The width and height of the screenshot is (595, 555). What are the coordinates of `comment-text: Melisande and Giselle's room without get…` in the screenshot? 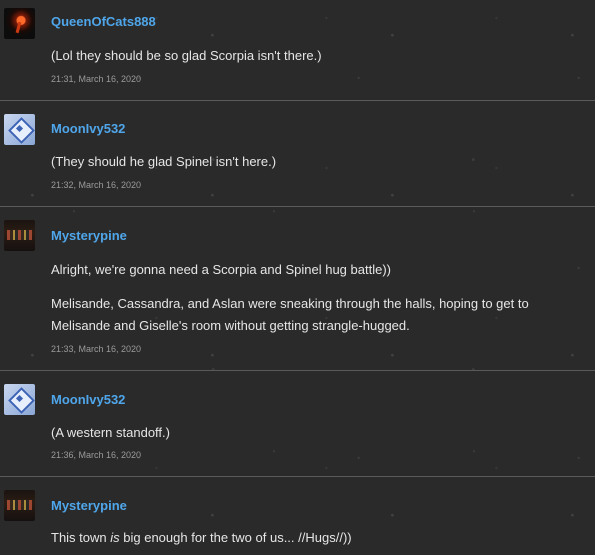 It's located at (230, 325).